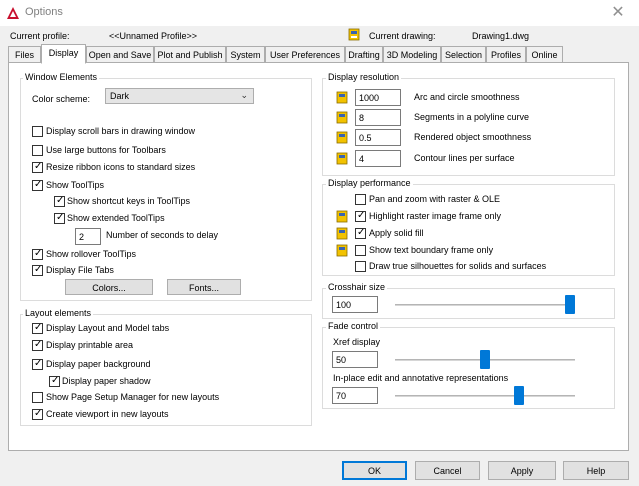 This screenshot has height=486, width=639. I want to click on tab-plot-and-publish: Plot and Publish, so click(190, 54).